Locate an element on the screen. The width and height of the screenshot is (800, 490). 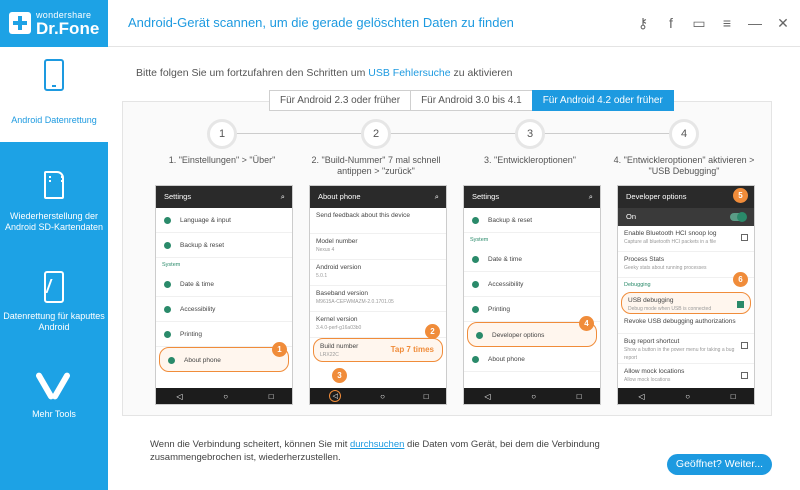
list-item-sub: 3.4.0-perf-g16a03b0 is located at coordinates (339, 328).